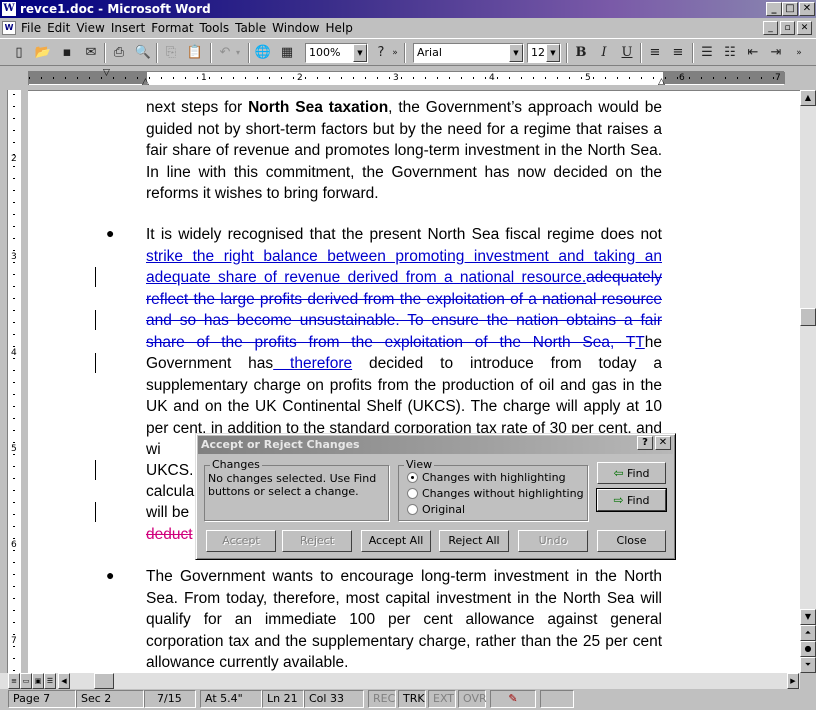  What do you see at coordinates (707, 53) in the screenshot?
I see `numbering-icon: ☰` at bounding box center [707, 53].